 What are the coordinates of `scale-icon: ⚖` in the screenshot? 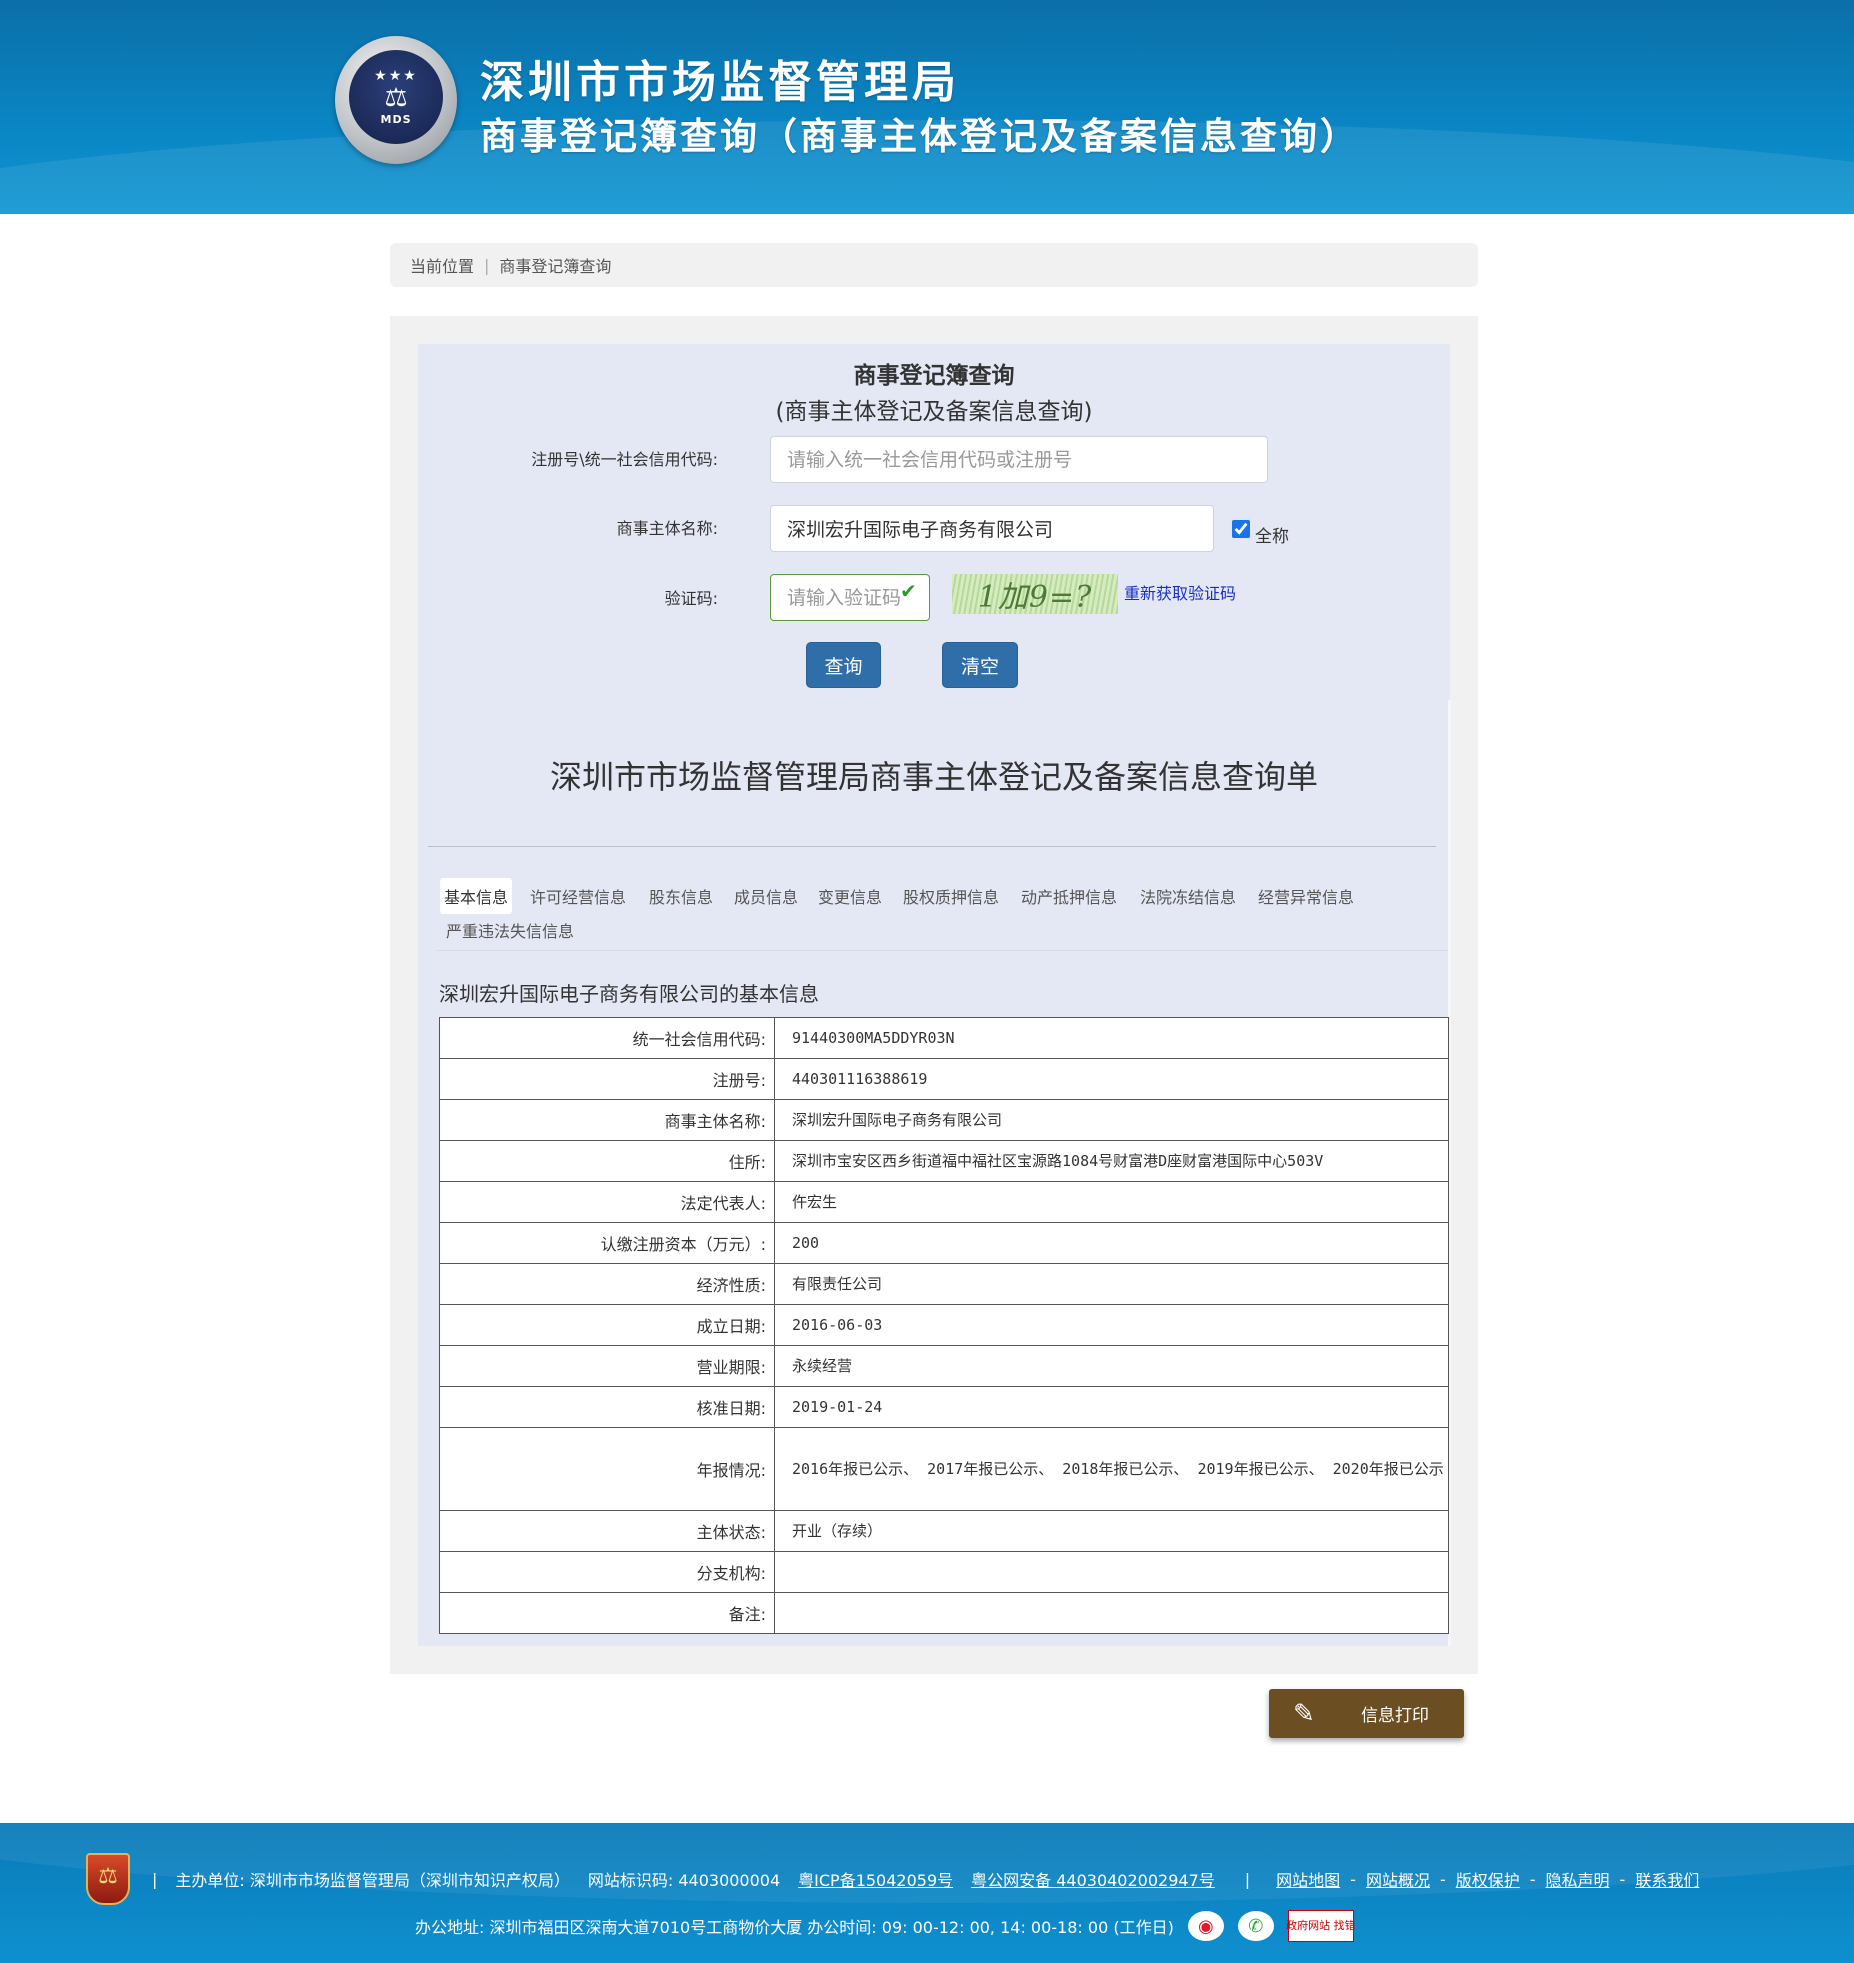 It's located at (396, 97).